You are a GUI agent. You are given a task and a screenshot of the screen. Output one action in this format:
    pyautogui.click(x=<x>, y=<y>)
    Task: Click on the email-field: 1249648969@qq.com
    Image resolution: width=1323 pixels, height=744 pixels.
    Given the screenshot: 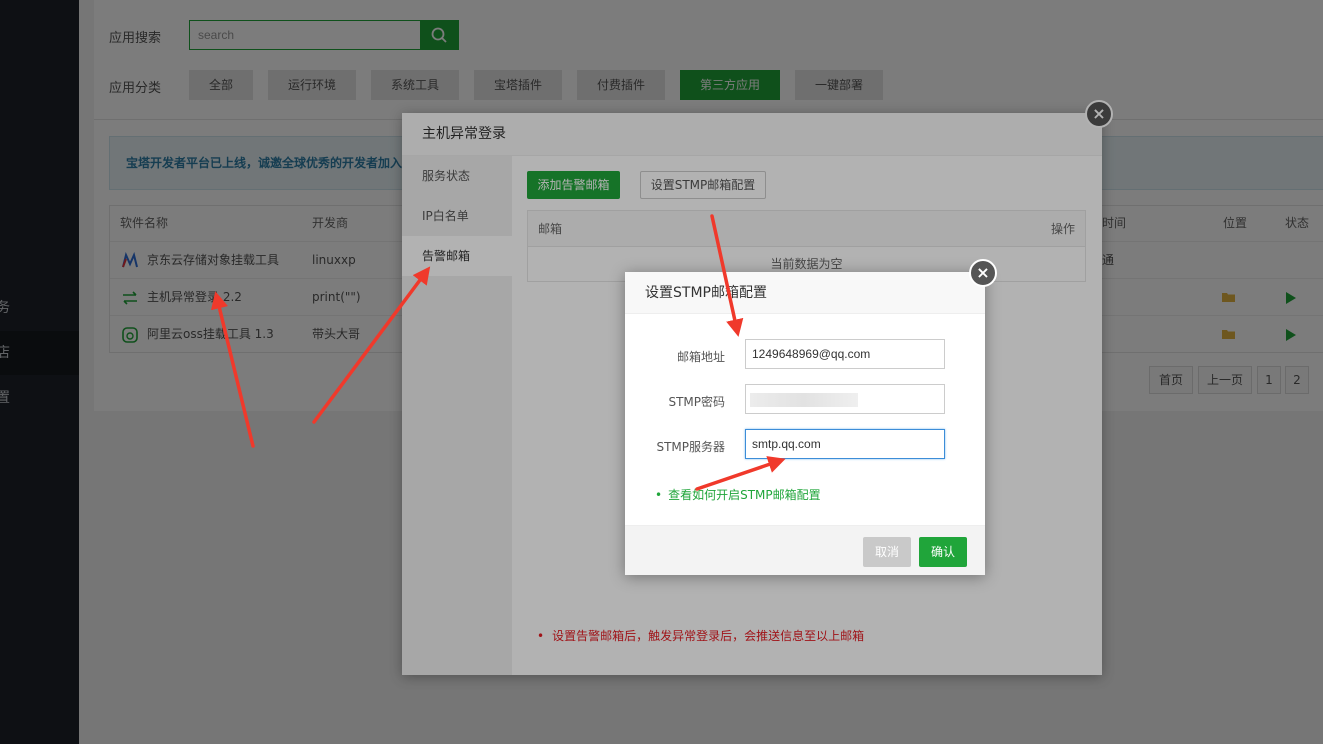 What is the action you would take?
    pyautogui.click(x=845, y=354)
    